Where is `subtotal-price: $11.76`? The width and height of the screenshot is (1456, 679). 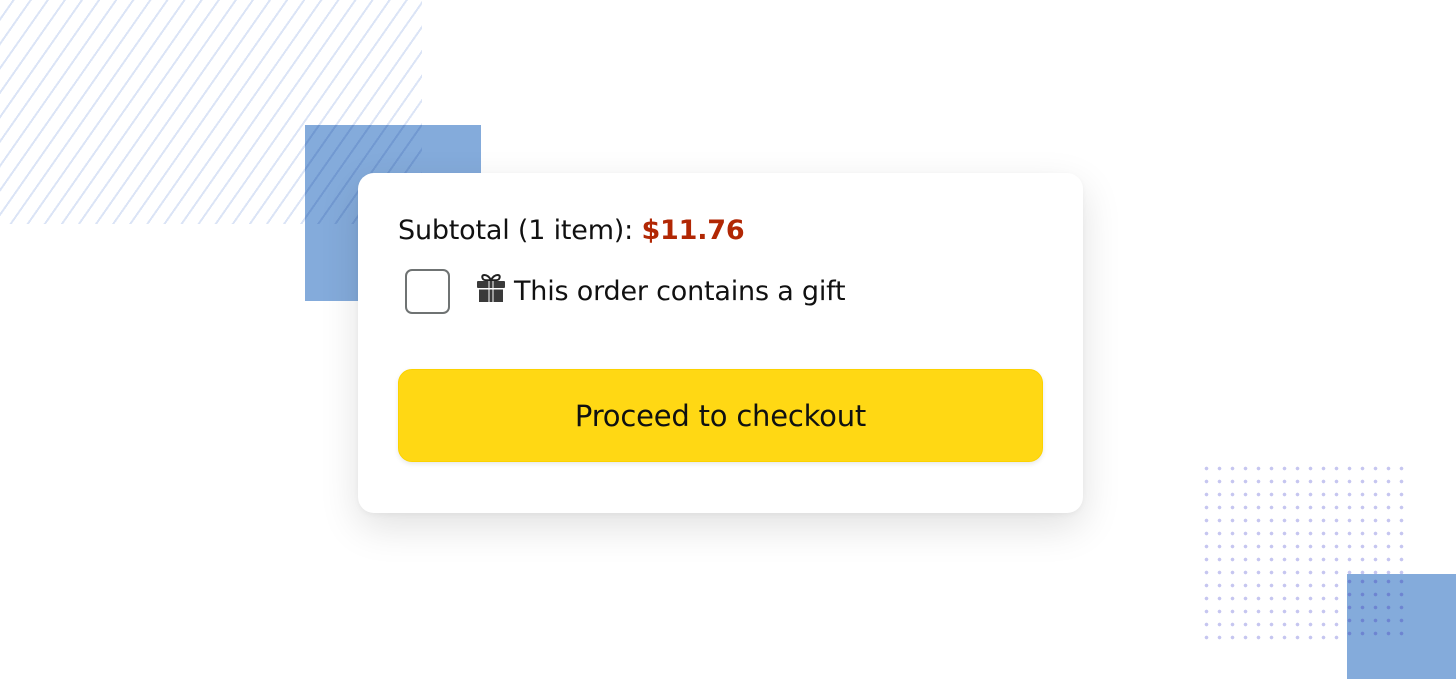 subtotal-price: $11.76 is located at coordinates (693, 230).